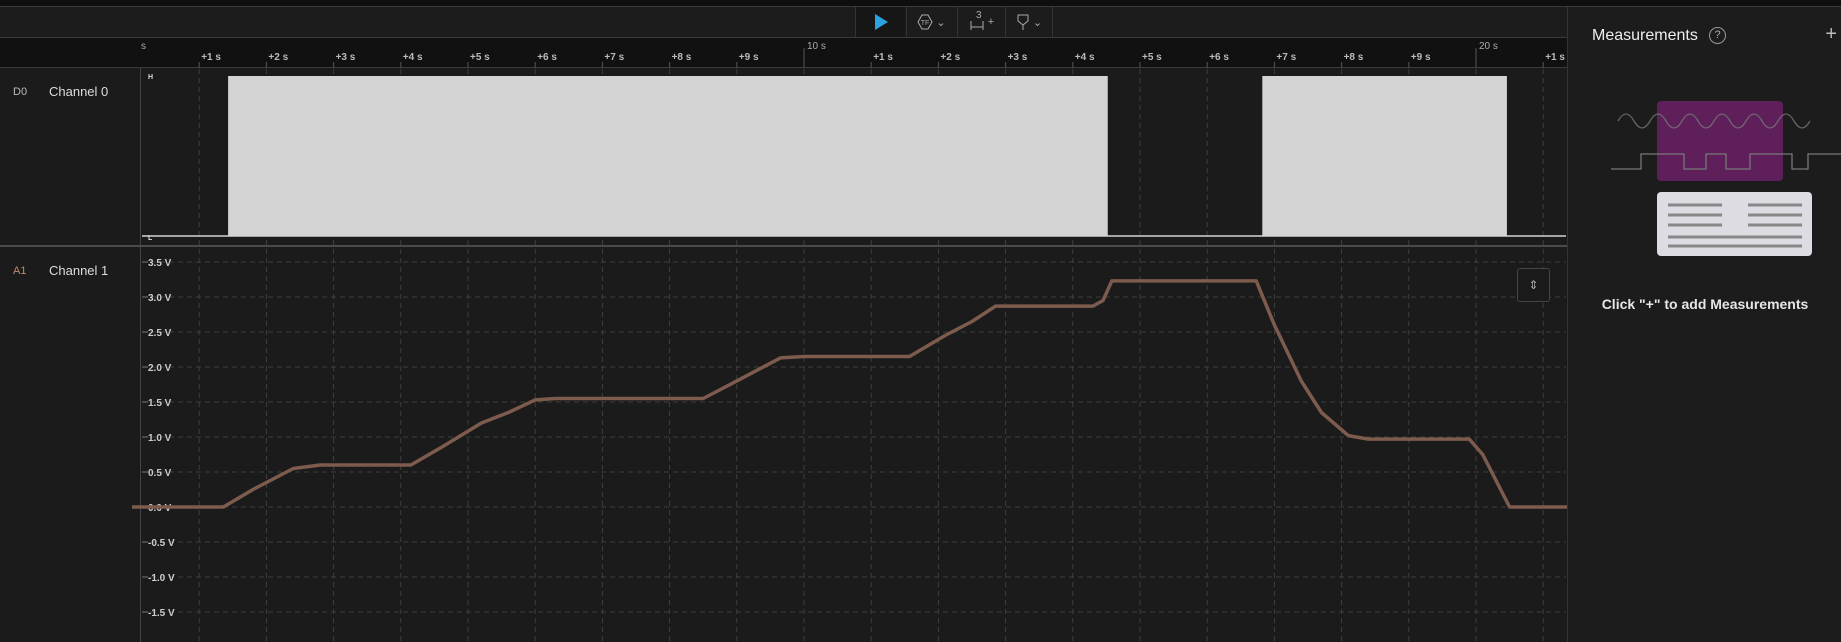 The height and width of the screenshot is (642, 1841). I want to click on high-label: H, so click(150, 77).